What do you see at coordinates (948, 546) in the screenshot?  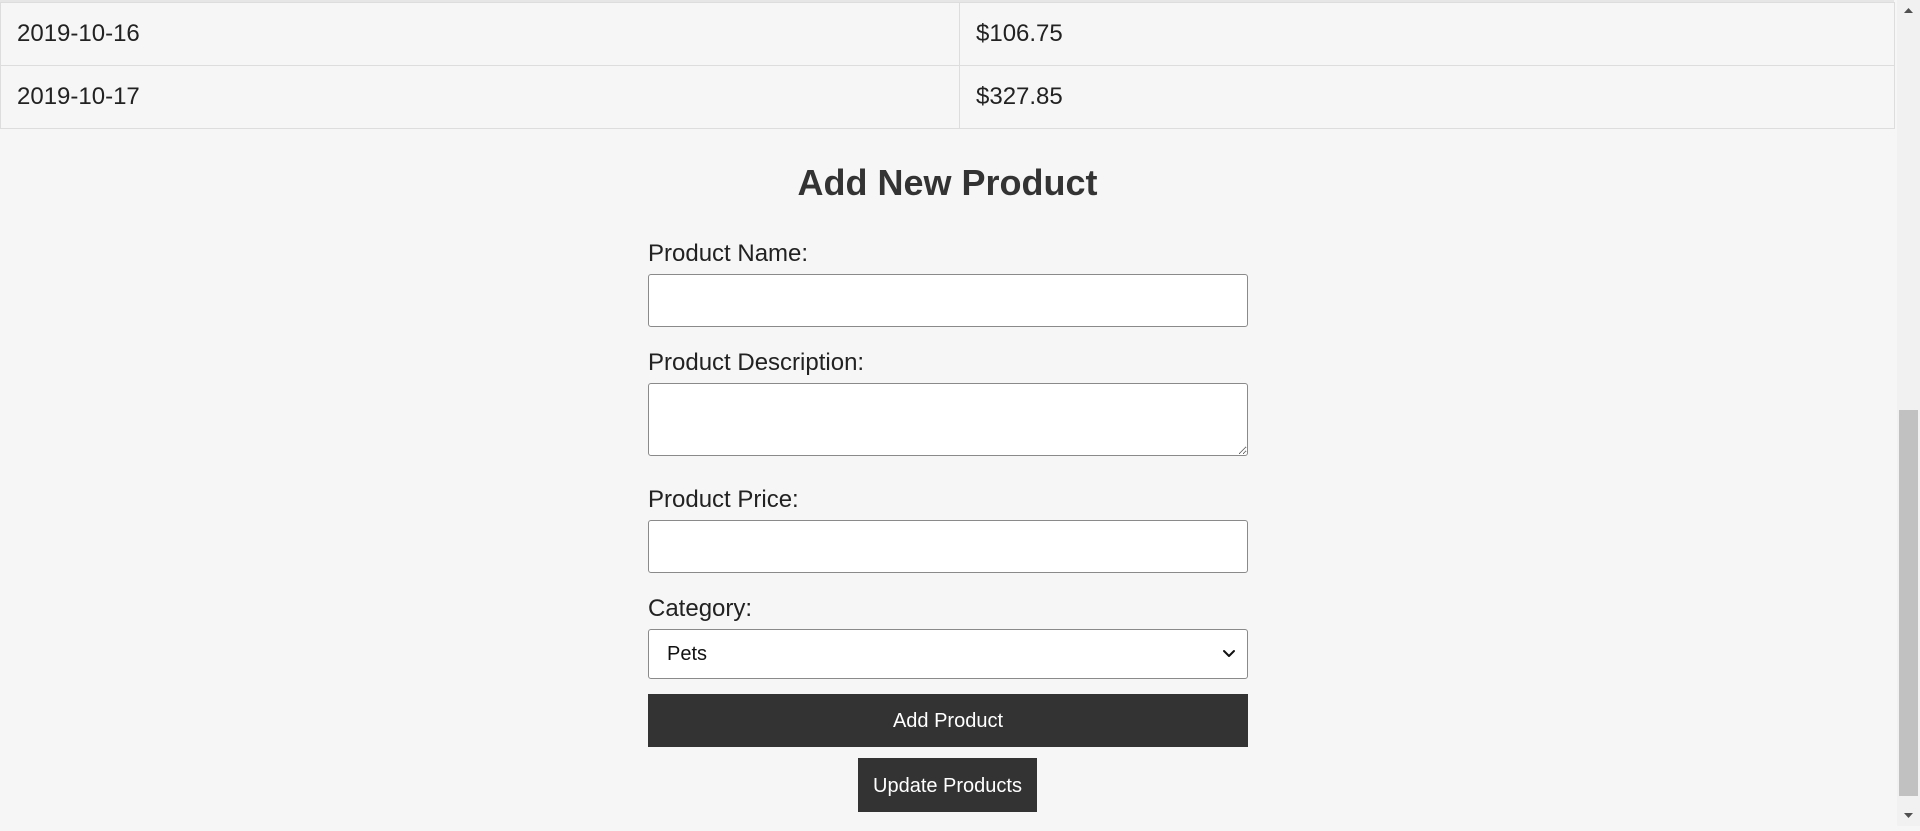 I see `product-price-input` at bounding box center [948, 546].